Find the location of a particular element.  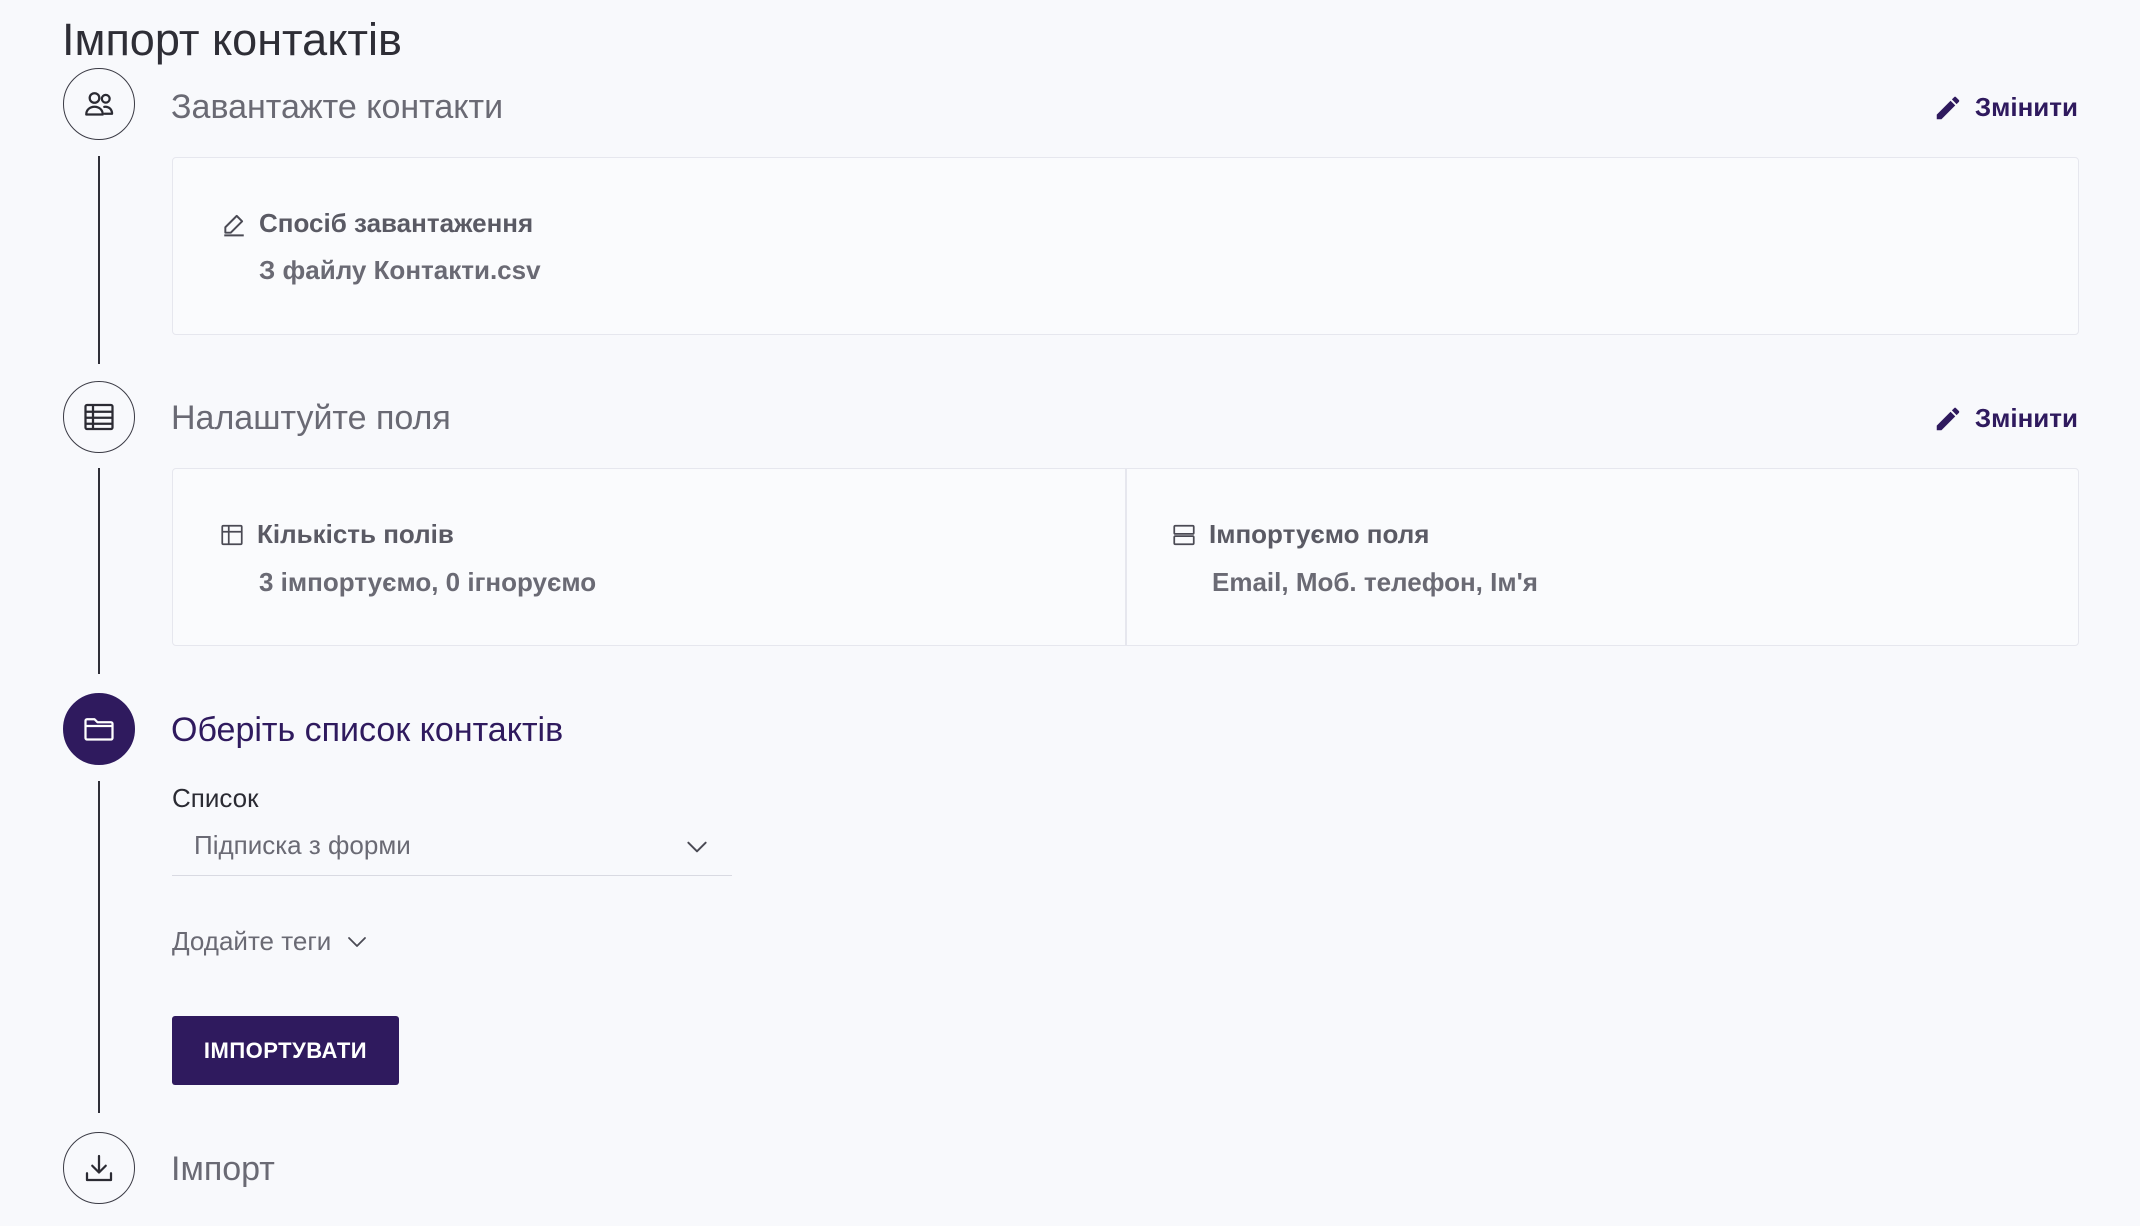

upload-method-heading: Спосіб завантаження is located at coordinates (377, 223).